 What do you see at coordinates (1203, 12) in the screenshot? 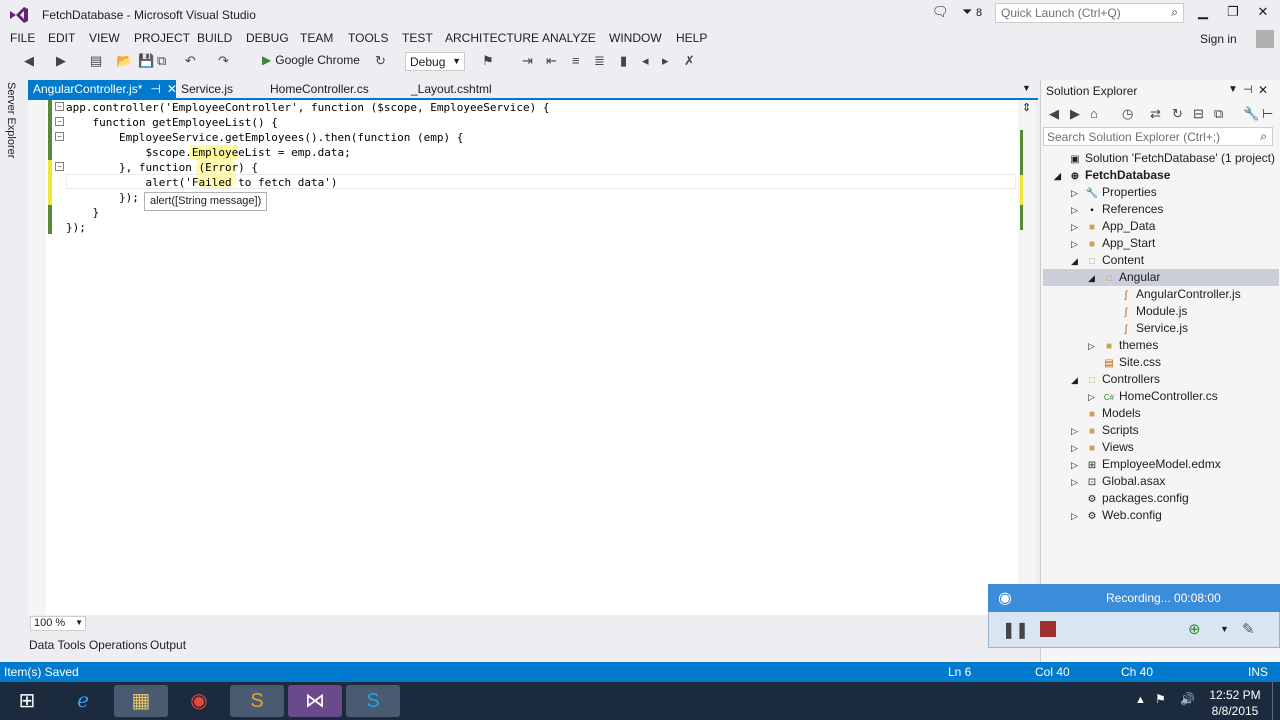
I see `minimize-button: ▁` at bounding box center [1203, 12].